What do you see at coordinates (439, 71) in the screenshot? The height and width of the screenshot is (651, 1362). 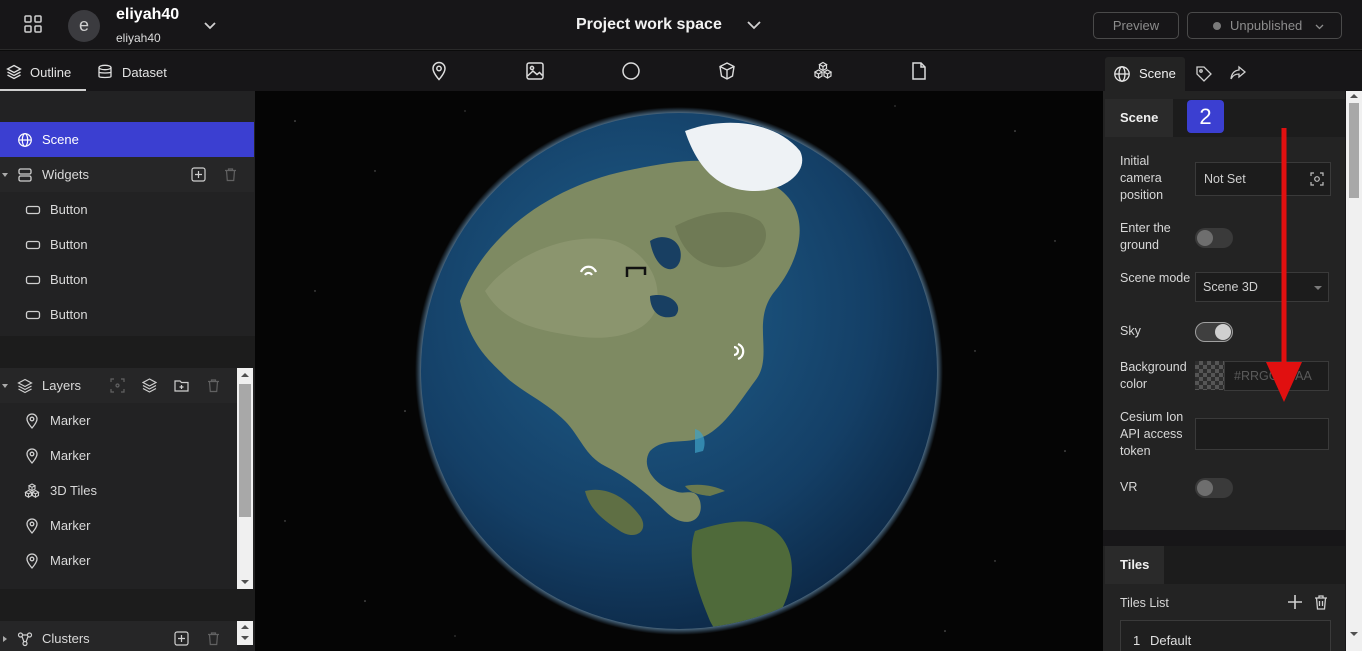 I see `marker-tool-icon` at bounding box center [439, 71].